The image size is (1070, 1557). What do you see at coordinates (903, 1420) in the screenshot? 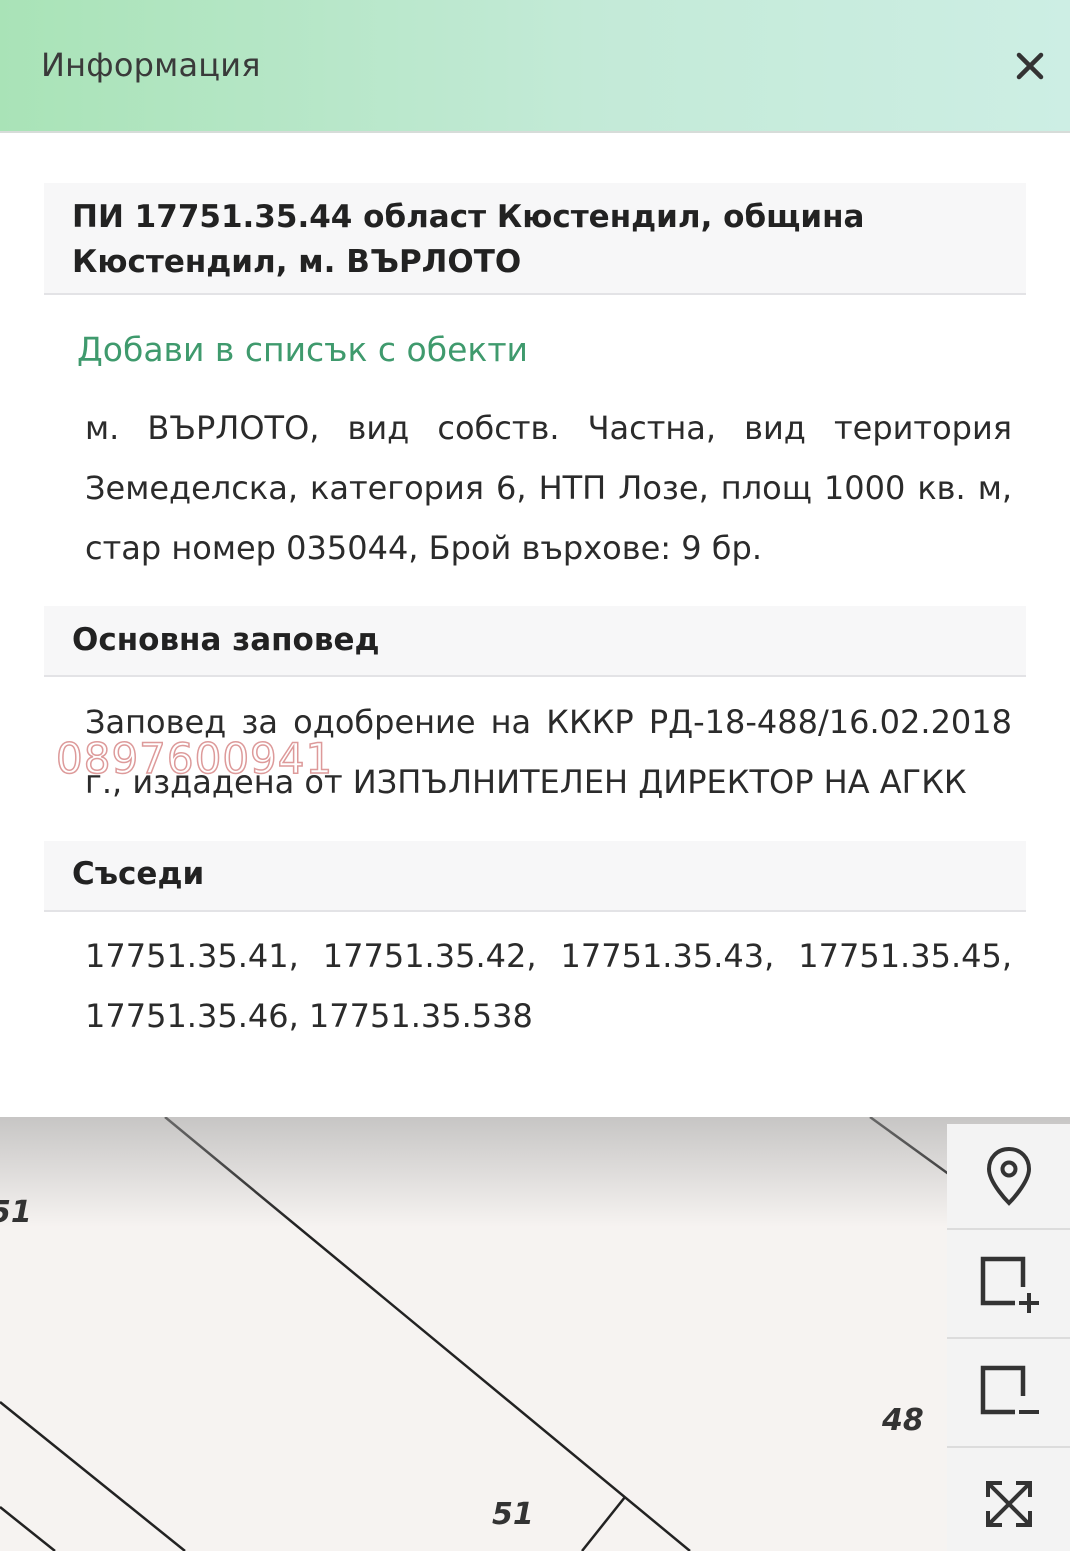
I see `map-parcel-label: 48` at bounding box center [903, 1420].